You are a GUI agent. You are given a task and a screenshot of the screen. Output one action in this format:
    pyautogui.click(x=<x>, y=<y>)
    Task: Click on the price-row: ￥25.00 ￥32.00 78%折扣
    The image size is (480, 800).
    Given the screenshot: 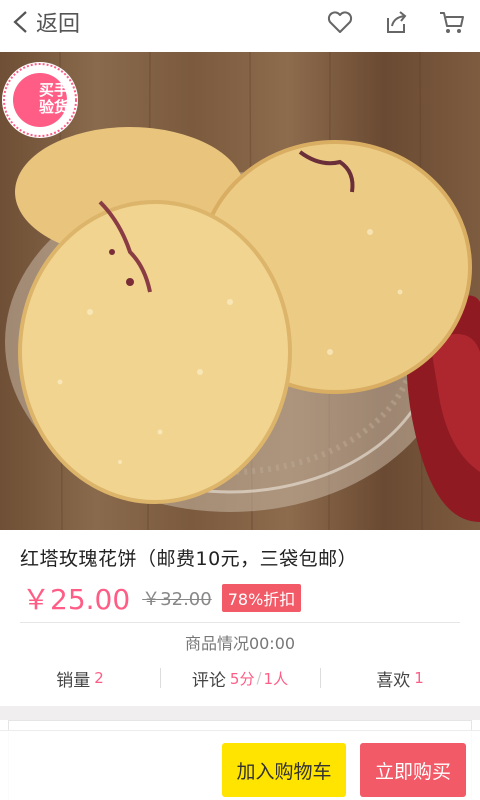 What is the action you would take?
    pyautogui.click(x=162, y=598)
    